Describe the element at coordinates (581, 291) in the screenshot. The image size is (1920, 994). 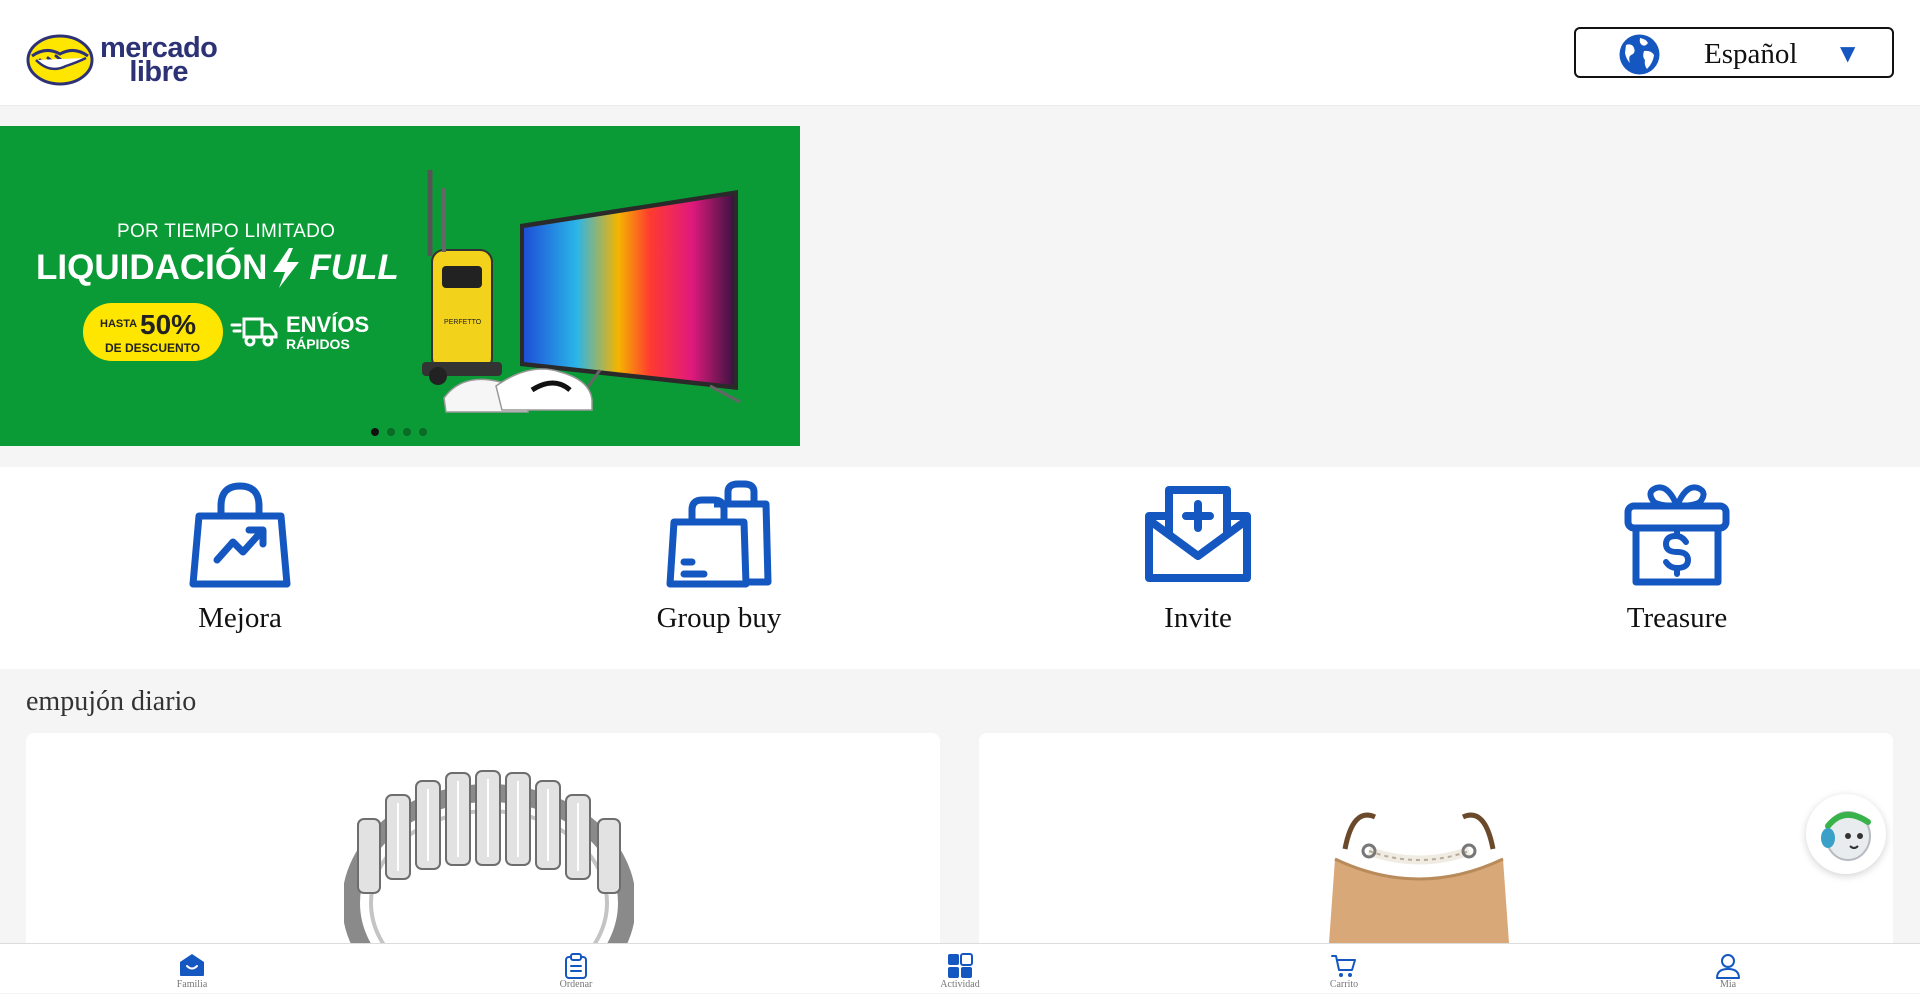
I see `banner-products-image: PERFETTO` at that location.